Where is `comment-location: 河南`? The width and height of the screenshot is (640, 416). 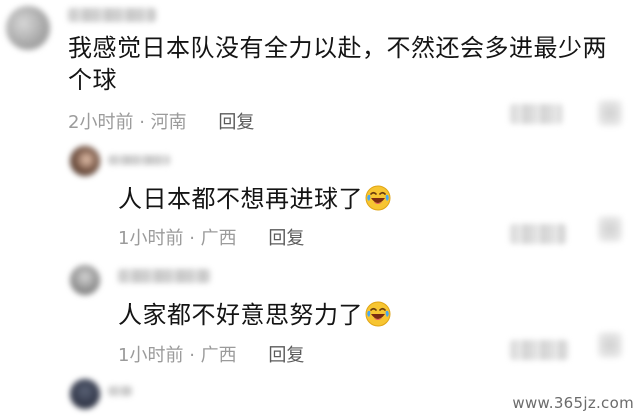
comment-location: 河南 is located at coordinates (168, 122).